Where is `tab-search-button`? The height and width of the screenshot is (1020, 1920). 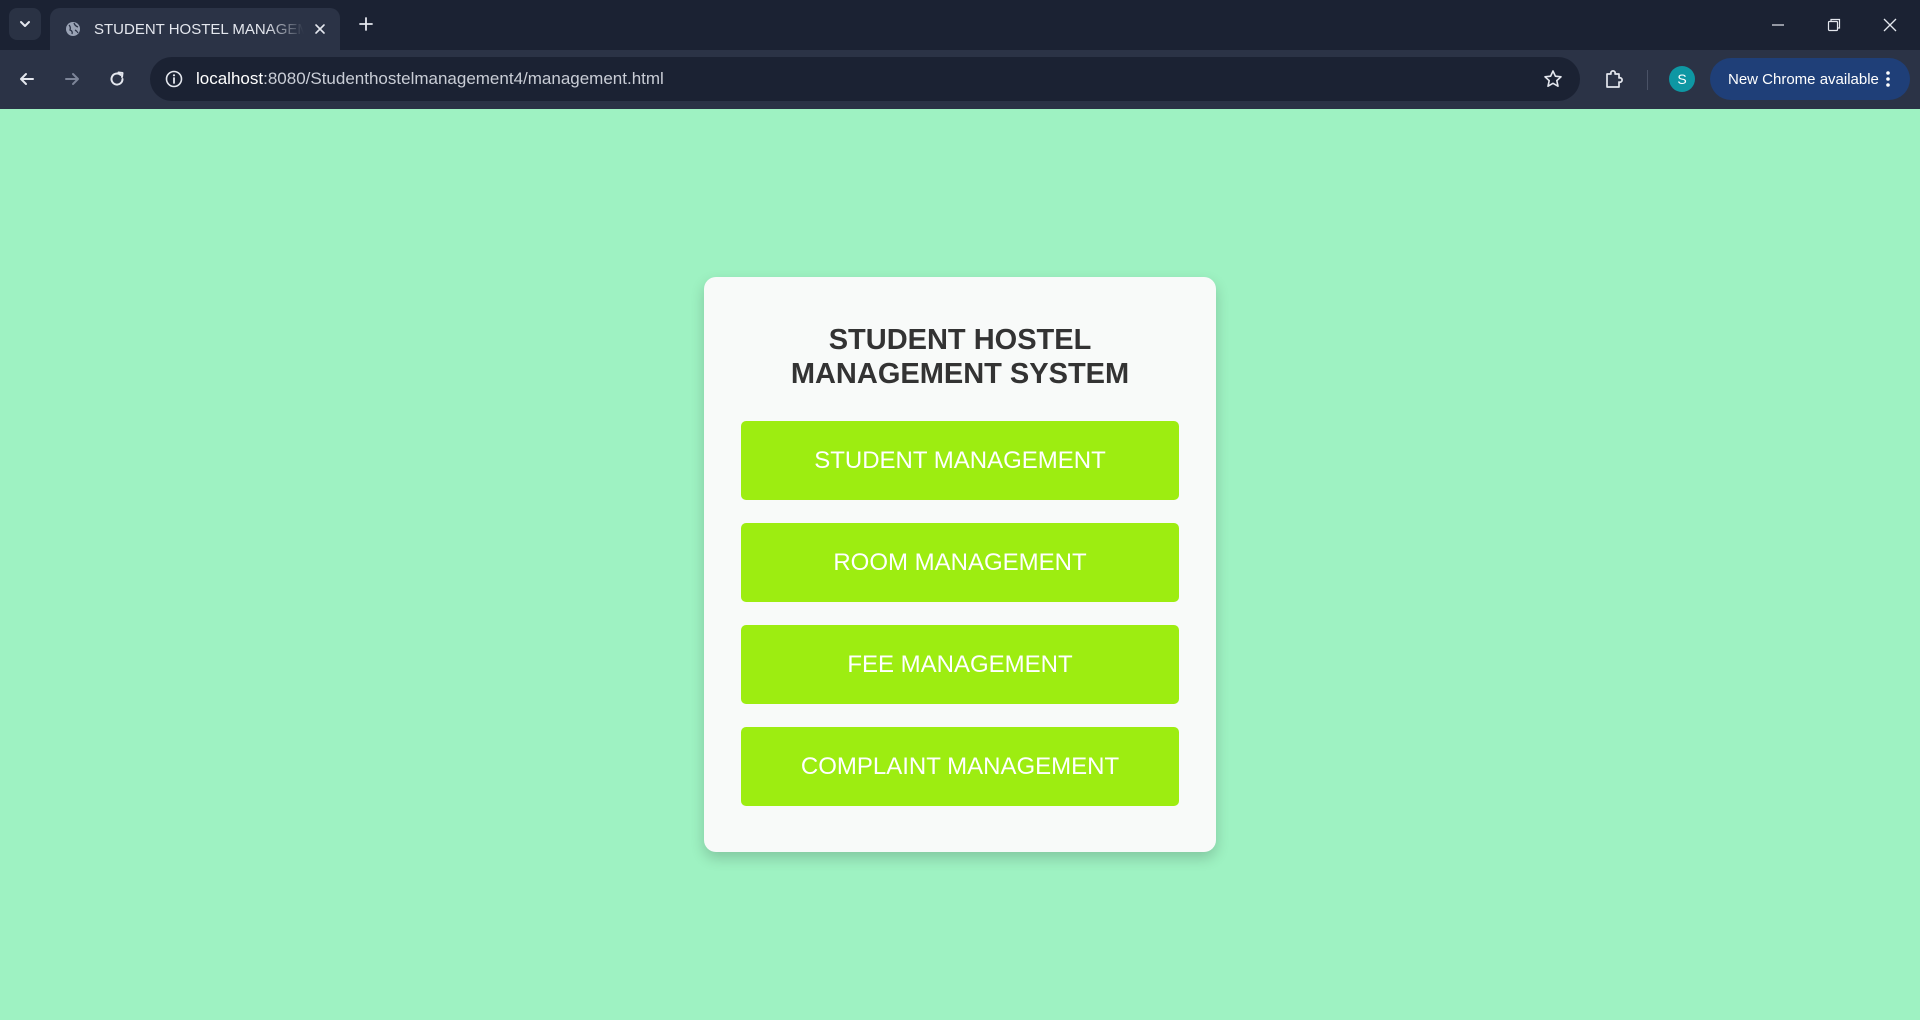 tab-search-button is located at coordinates (25, 24).